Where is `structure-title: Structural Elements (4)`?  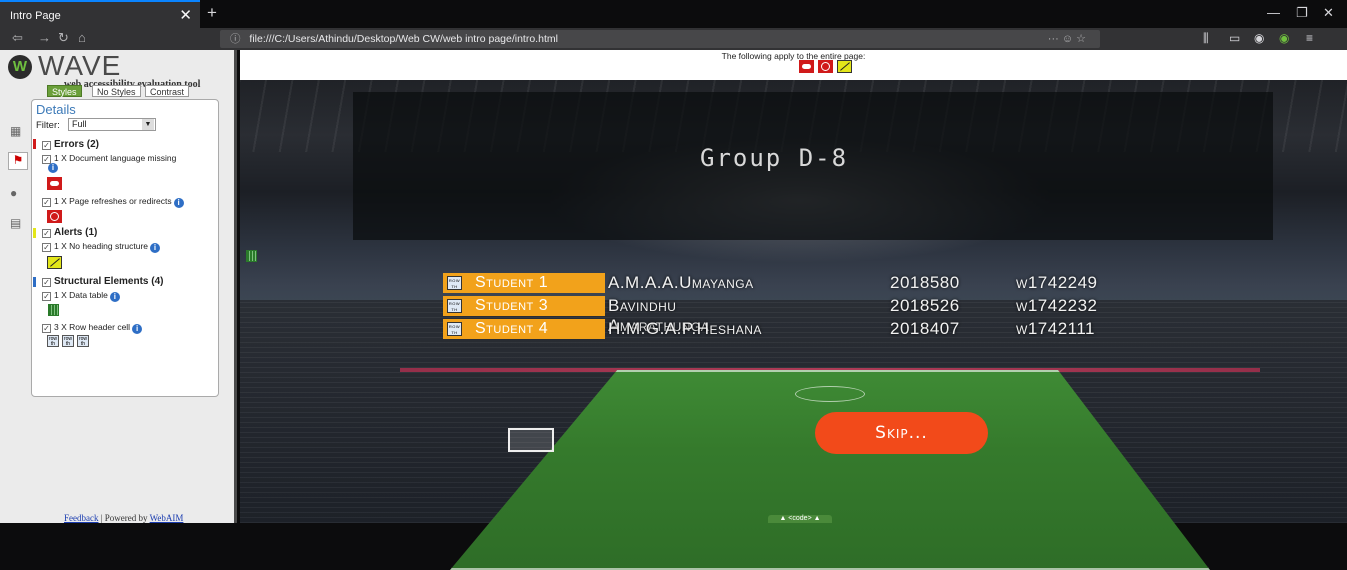
structure-title: Structural Elements (4) is located at coordinates (109, 281).